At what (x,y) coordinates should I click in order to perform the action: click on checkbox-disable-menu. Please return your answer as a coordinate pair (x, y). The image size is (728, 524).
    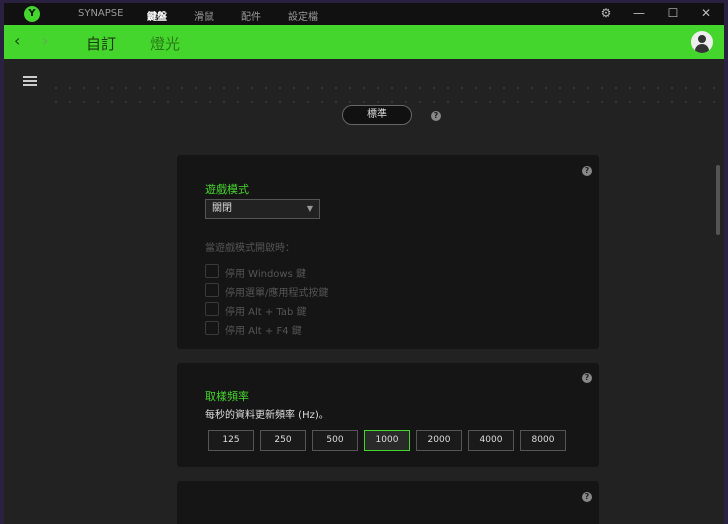
    Looking at the image, I should click on (212, 290).